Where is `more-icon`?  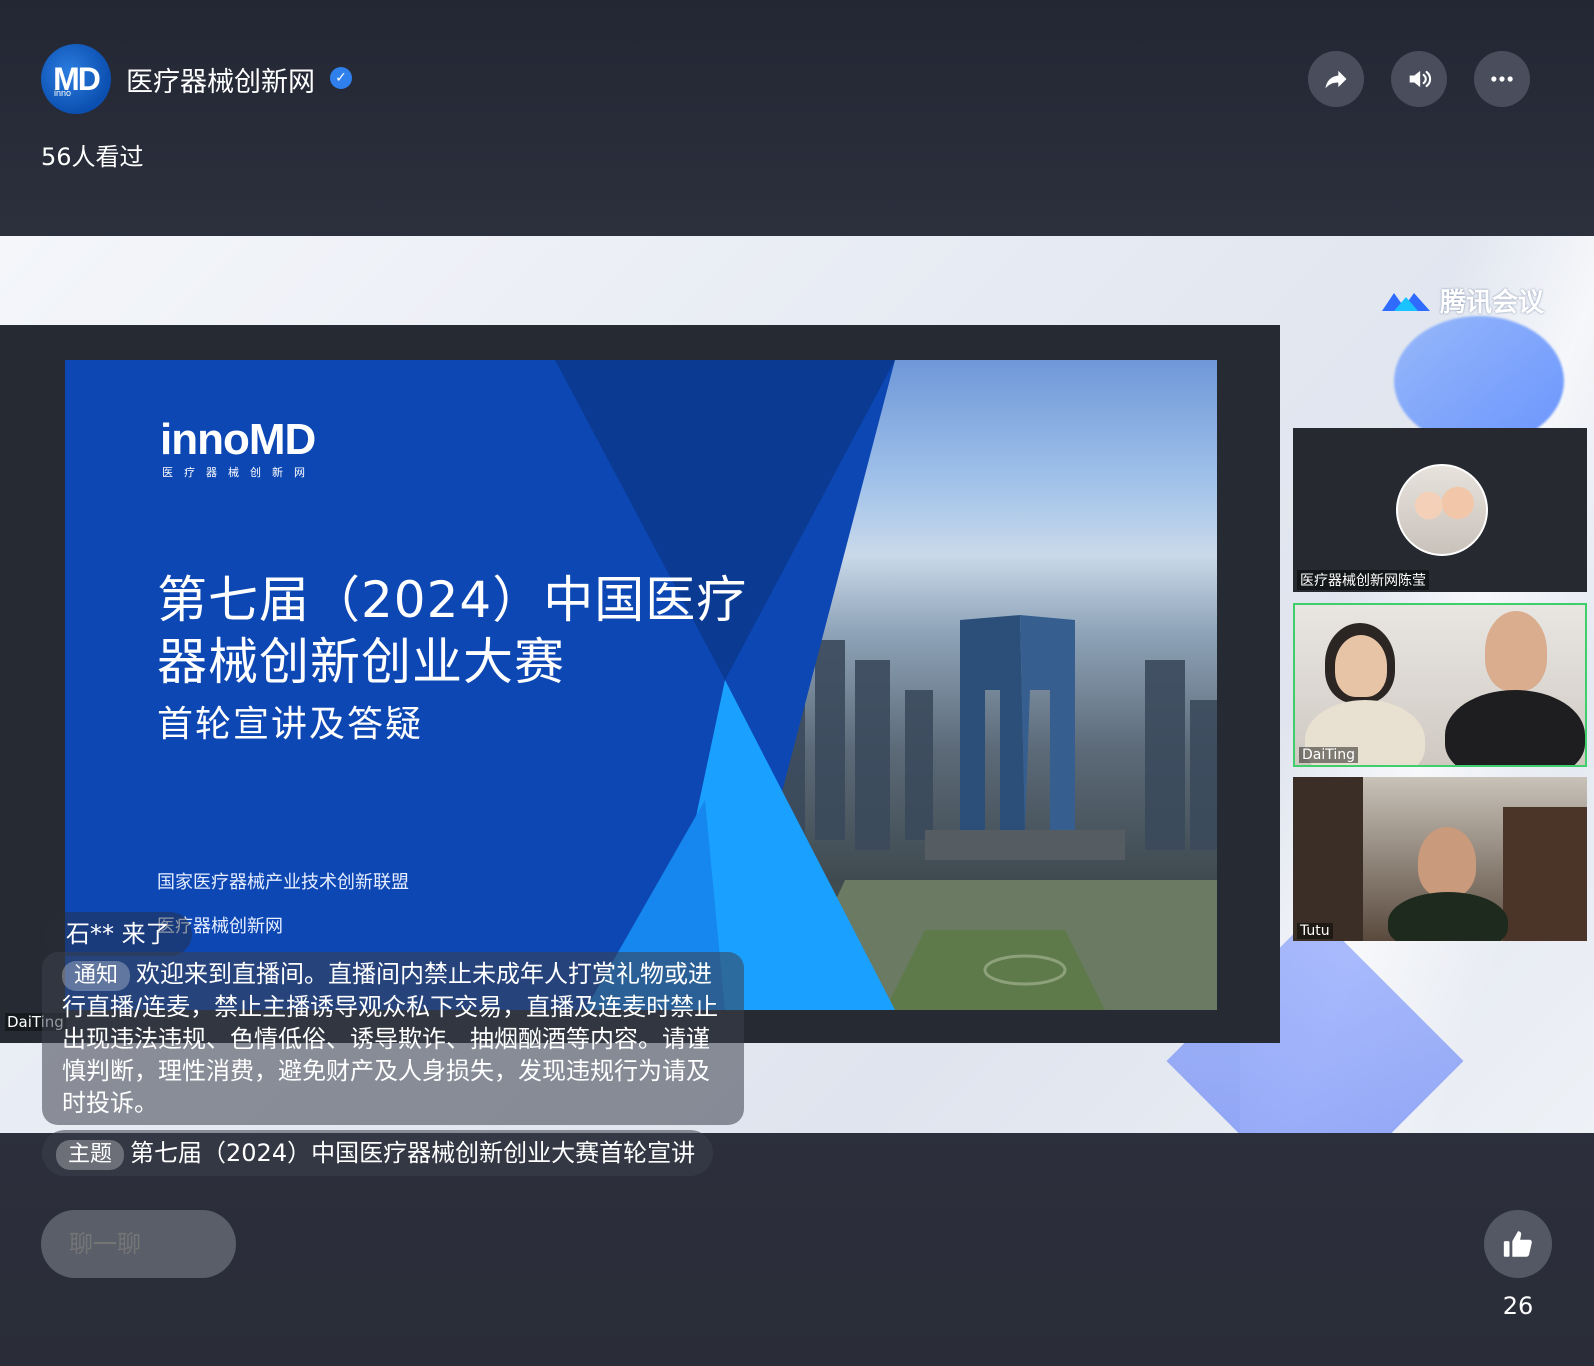 more-icon is located at coordinates (1502, 79).